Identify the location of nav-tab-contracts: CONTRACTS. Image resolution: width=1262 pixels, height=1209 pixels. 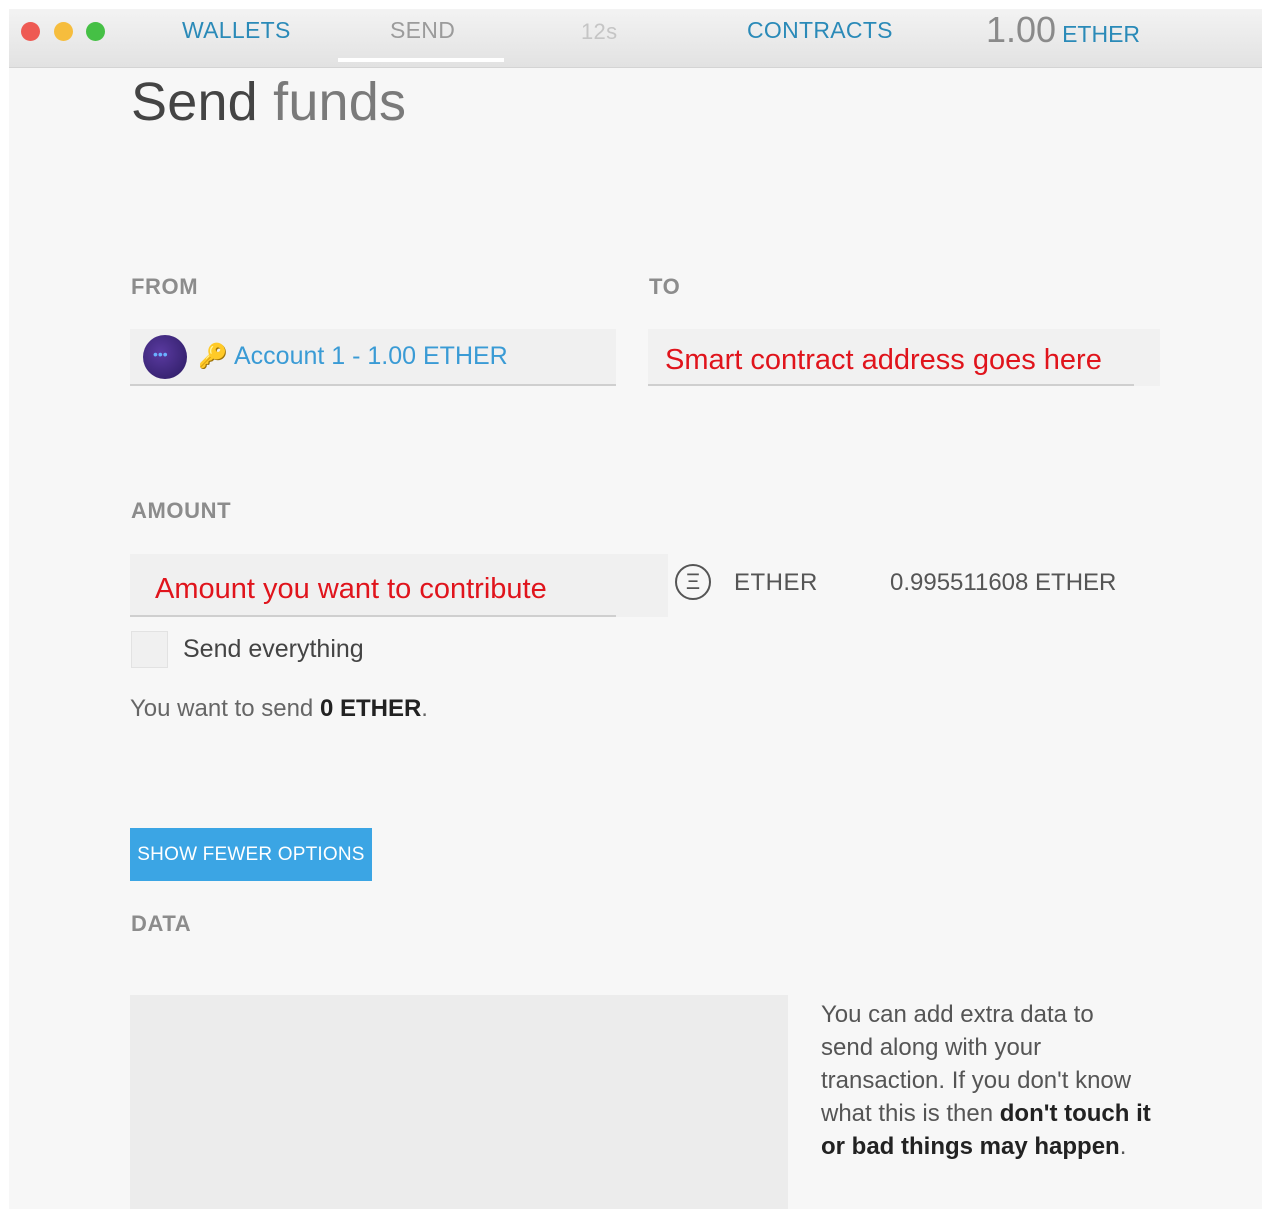
(820, 30).